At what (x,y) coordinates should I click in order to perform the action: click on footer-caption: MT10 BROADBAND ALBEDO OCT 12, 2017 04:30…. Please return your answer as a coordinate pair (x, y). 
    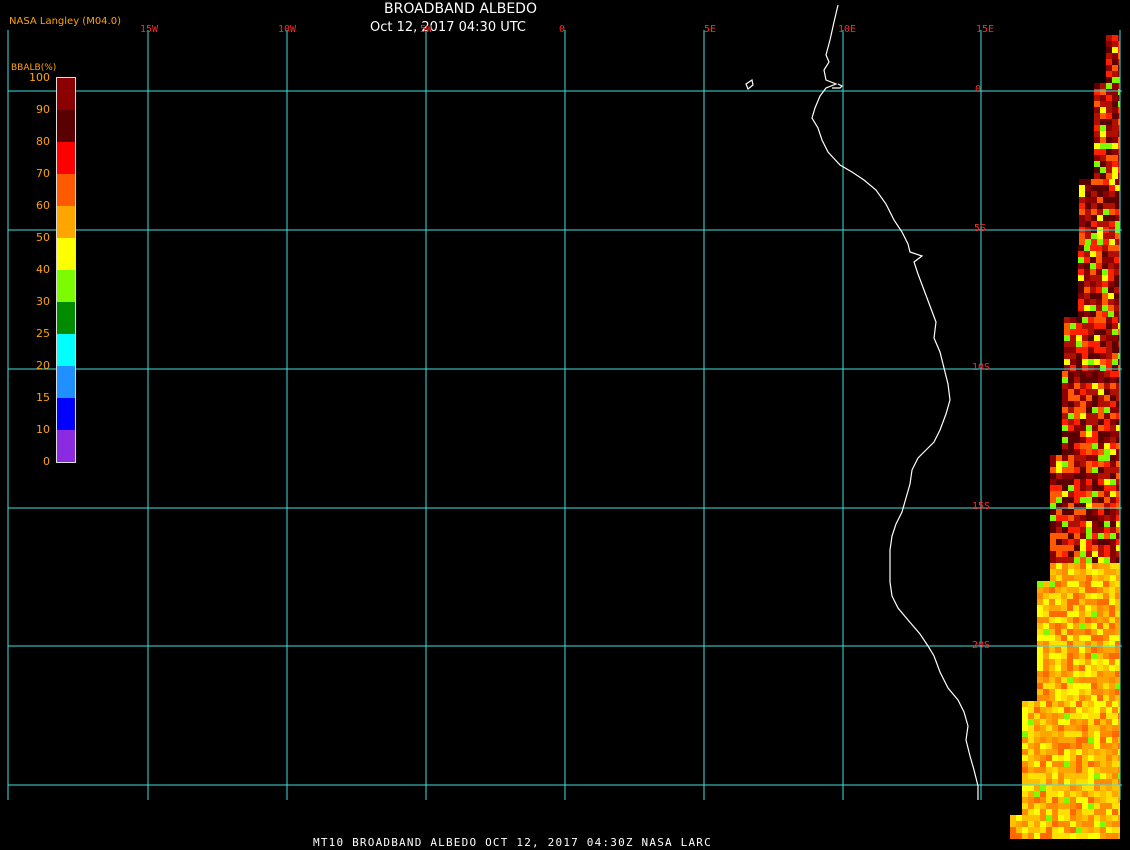
    Looking at the image, I should click on (512, 842).